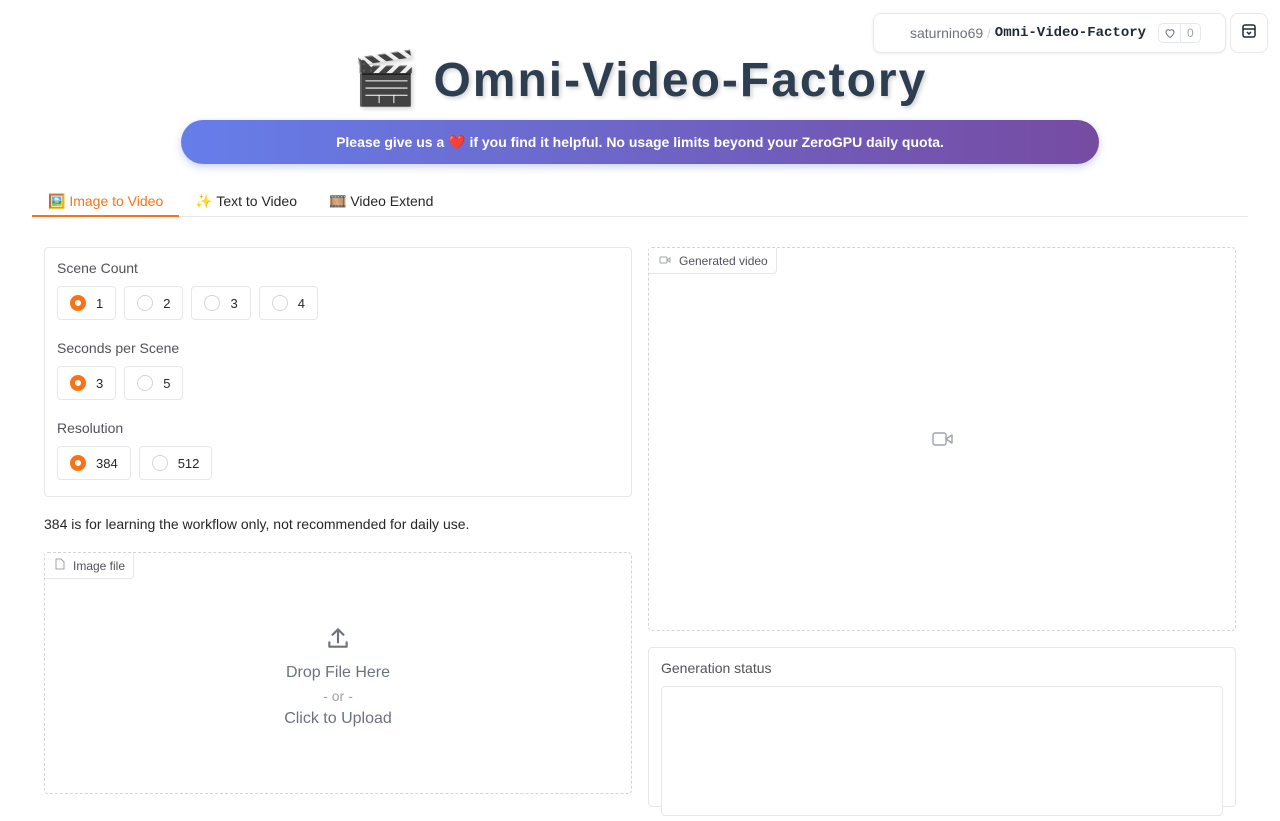 This screenshot has height=821, width=1280. Describe the element at coordinates (106, 200) in the screenshot. I see `tab-image-to-video: 🖼️ Image to Video` at that location.